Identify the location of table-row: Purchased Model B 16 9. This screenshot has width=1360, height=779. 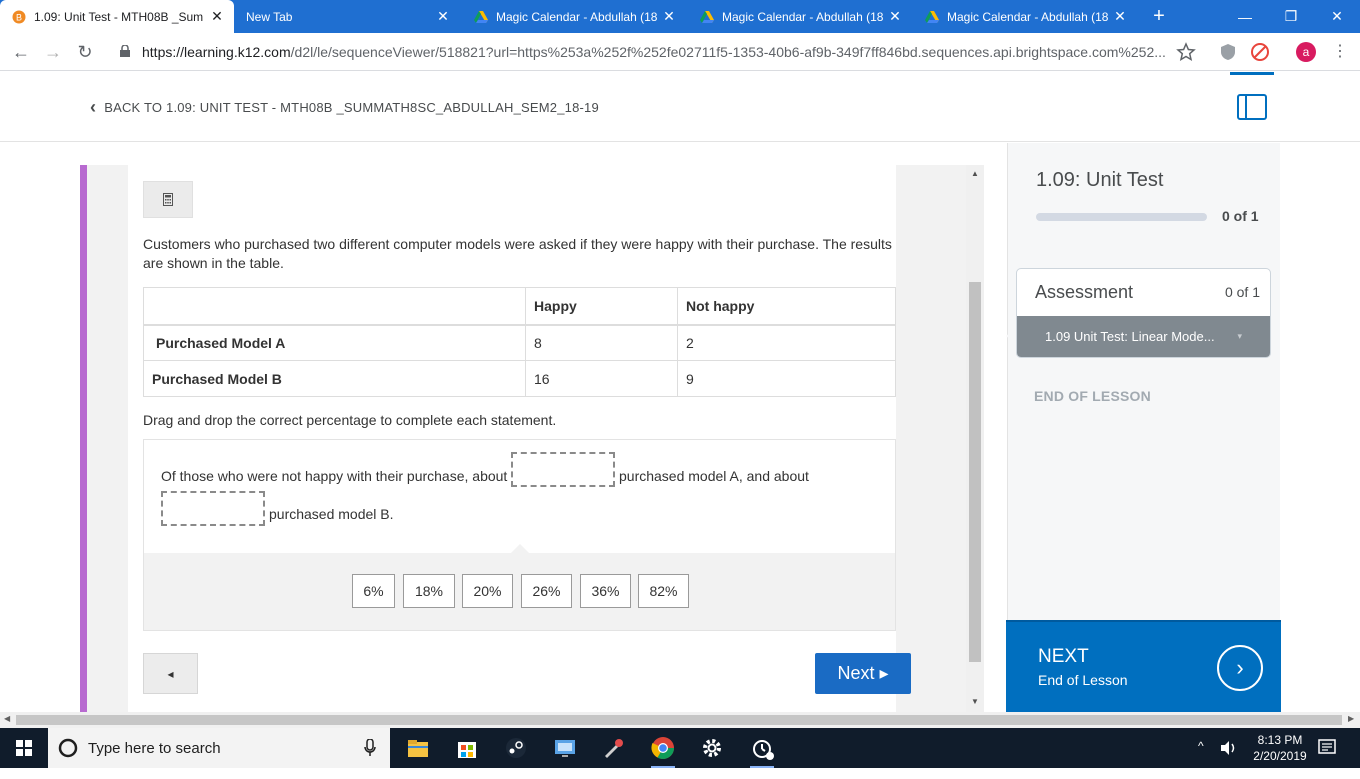
(519, 378).